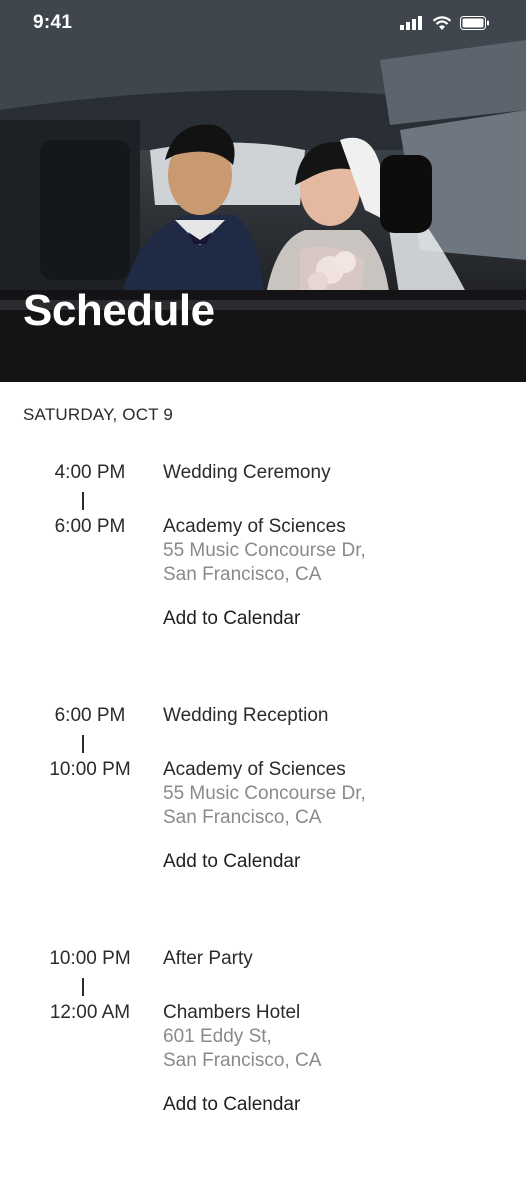 This screenshot has width=526, height=1200. I want to click on event-title: Wedding Reception, so click(246, 715).